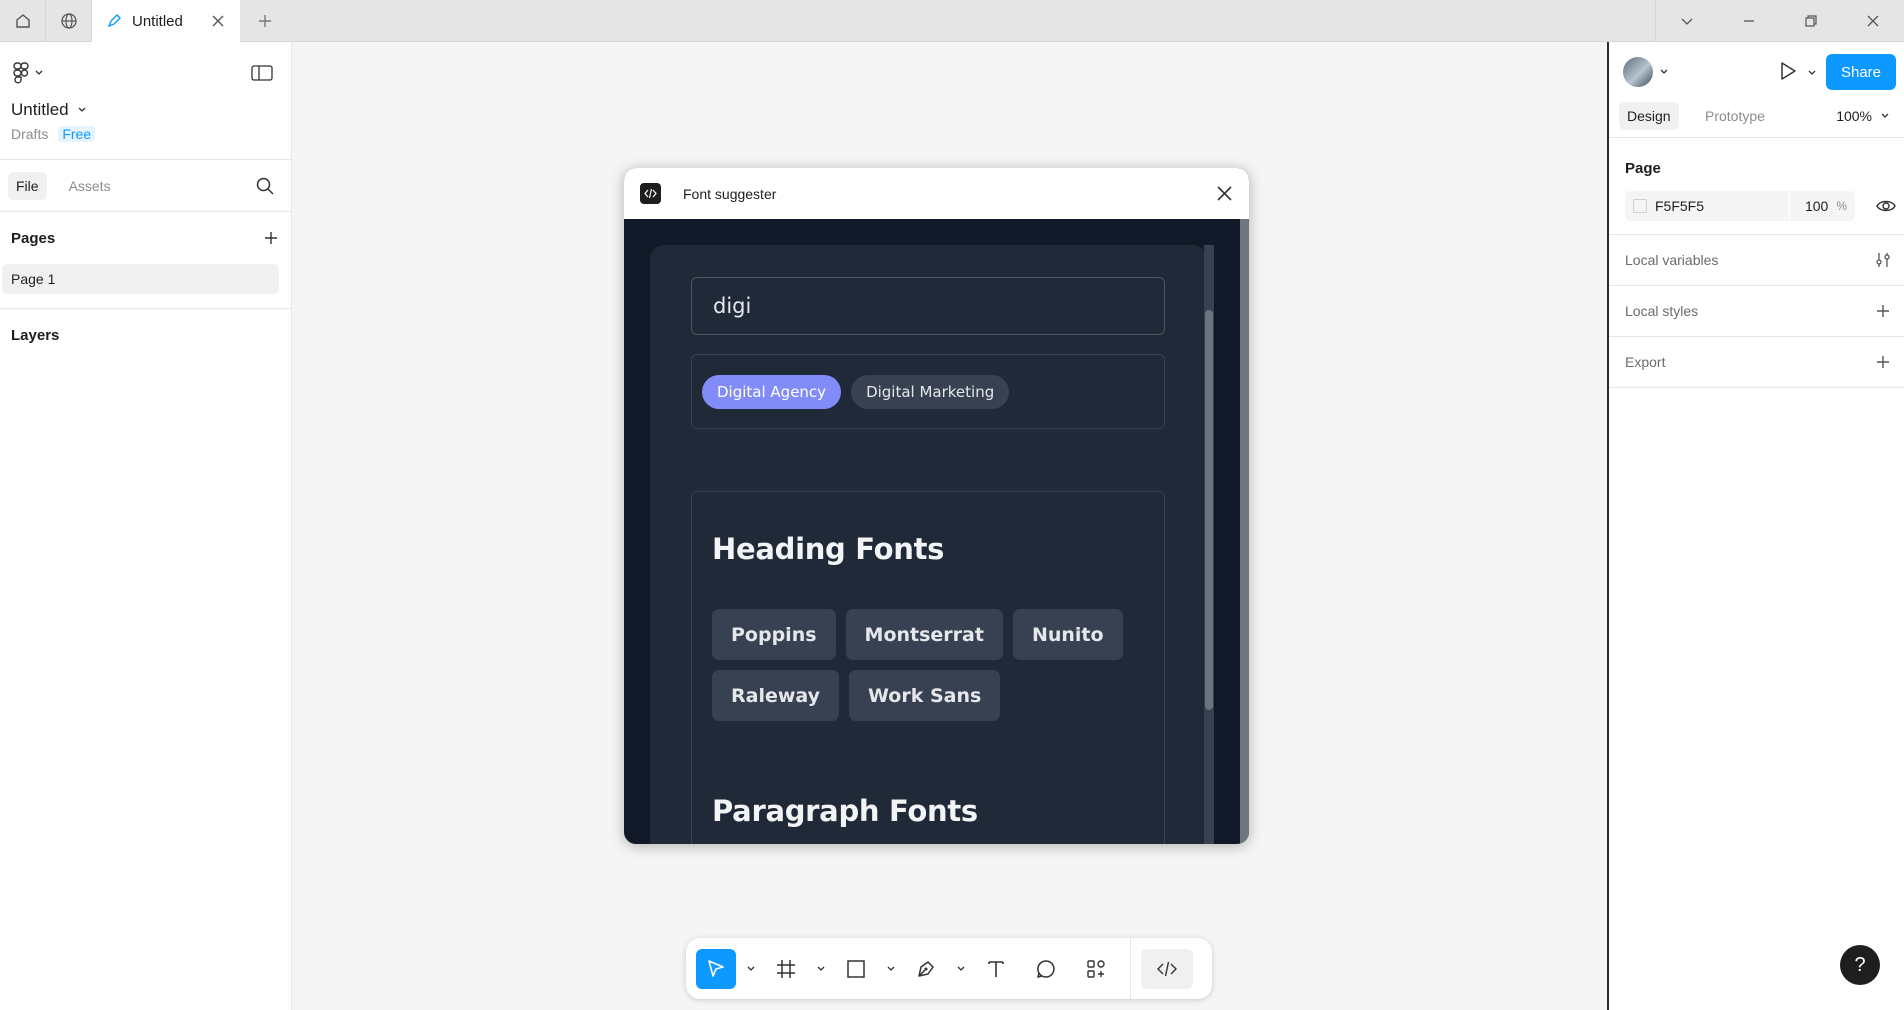  I want to click on font-option: Raleway, so click(776, 695).